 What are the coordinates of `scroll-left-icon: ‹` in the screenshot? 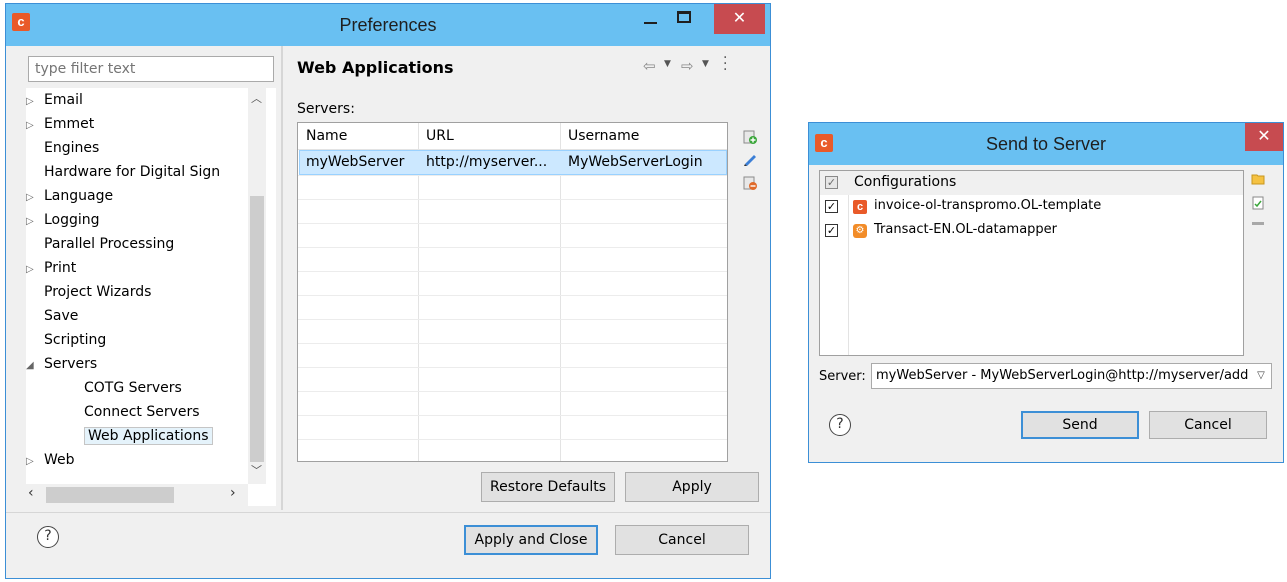 It's located at (31, 493).